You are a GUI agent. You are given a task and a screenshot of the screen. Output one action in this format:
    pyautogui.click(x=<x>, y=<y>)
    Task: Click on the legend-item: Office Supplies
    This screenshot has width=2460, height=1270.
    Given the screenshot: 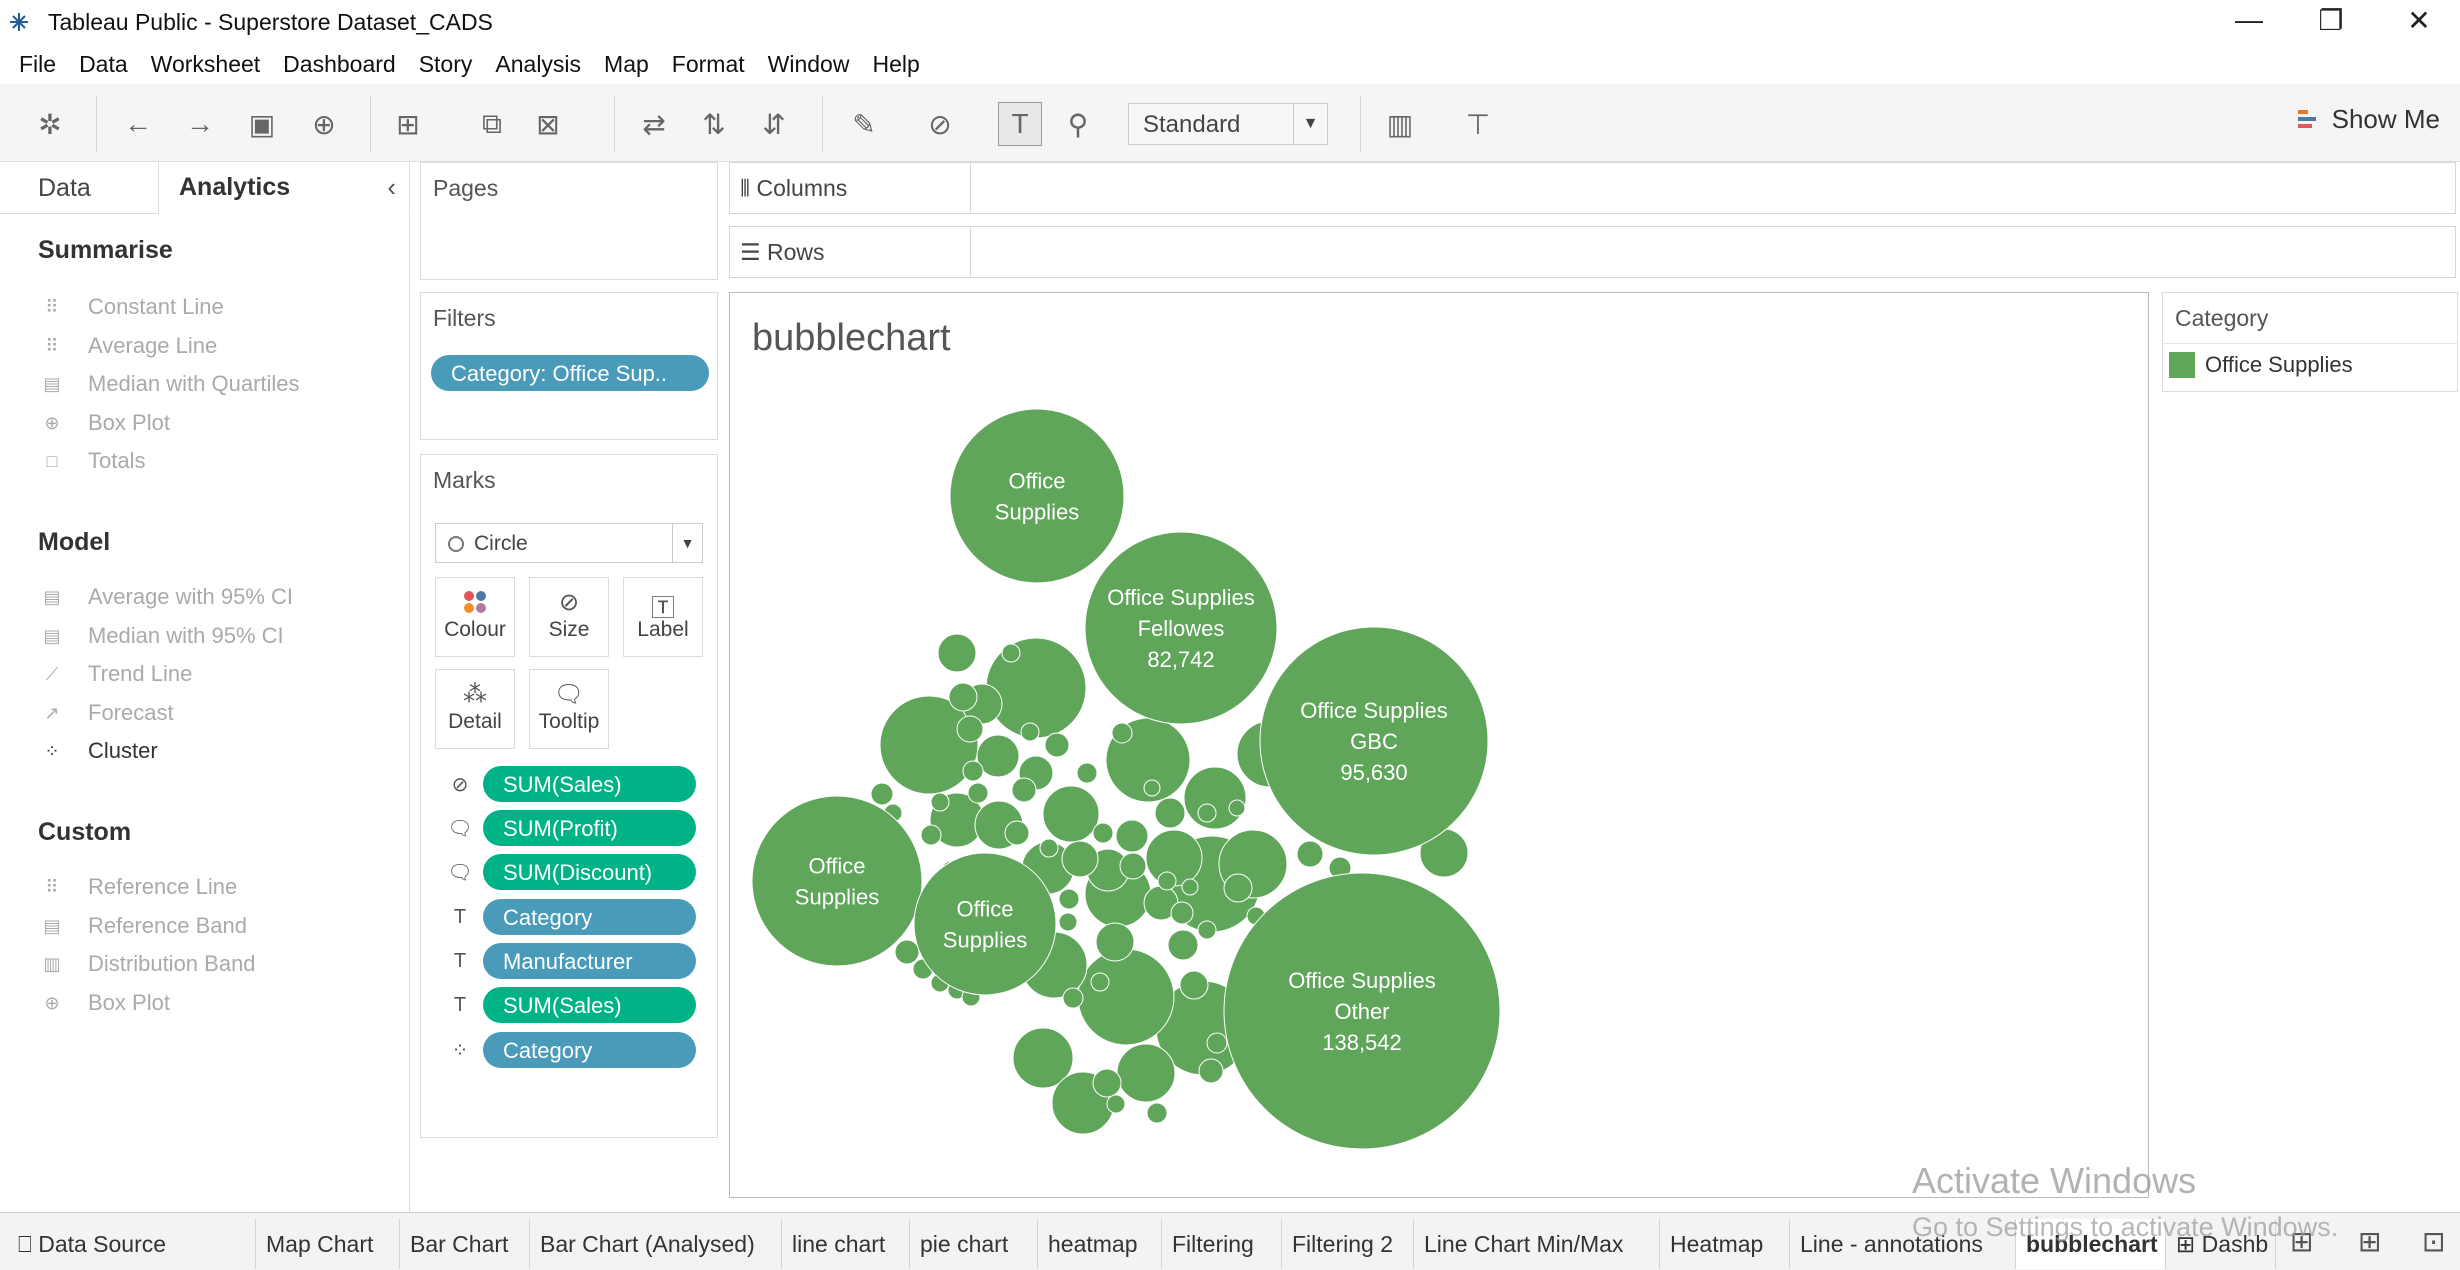 What is the action you would take?
    pyautogui.click(x=2310, y=364)
    